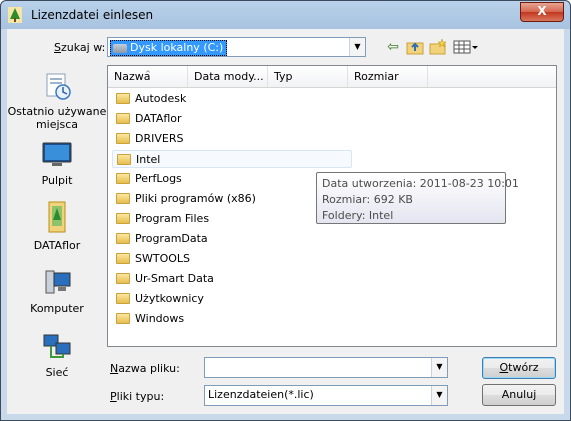 This screenshot has width=571, height=421. I want to click on column-size: Rozmiar, so click(388, 76).